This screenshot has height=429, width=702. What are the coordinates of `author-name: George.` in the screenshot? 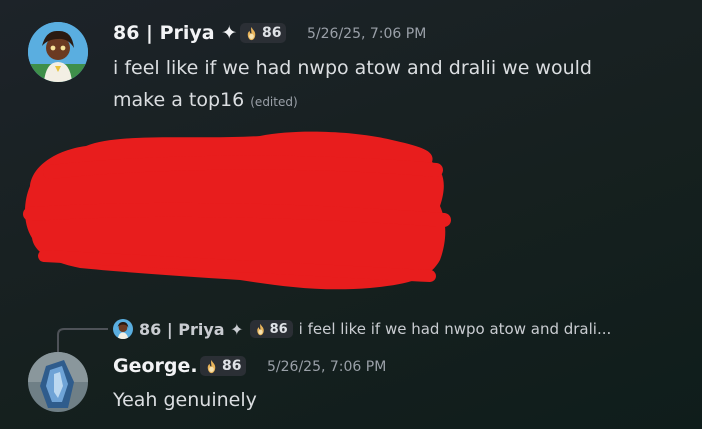 It's located at (155, 366).